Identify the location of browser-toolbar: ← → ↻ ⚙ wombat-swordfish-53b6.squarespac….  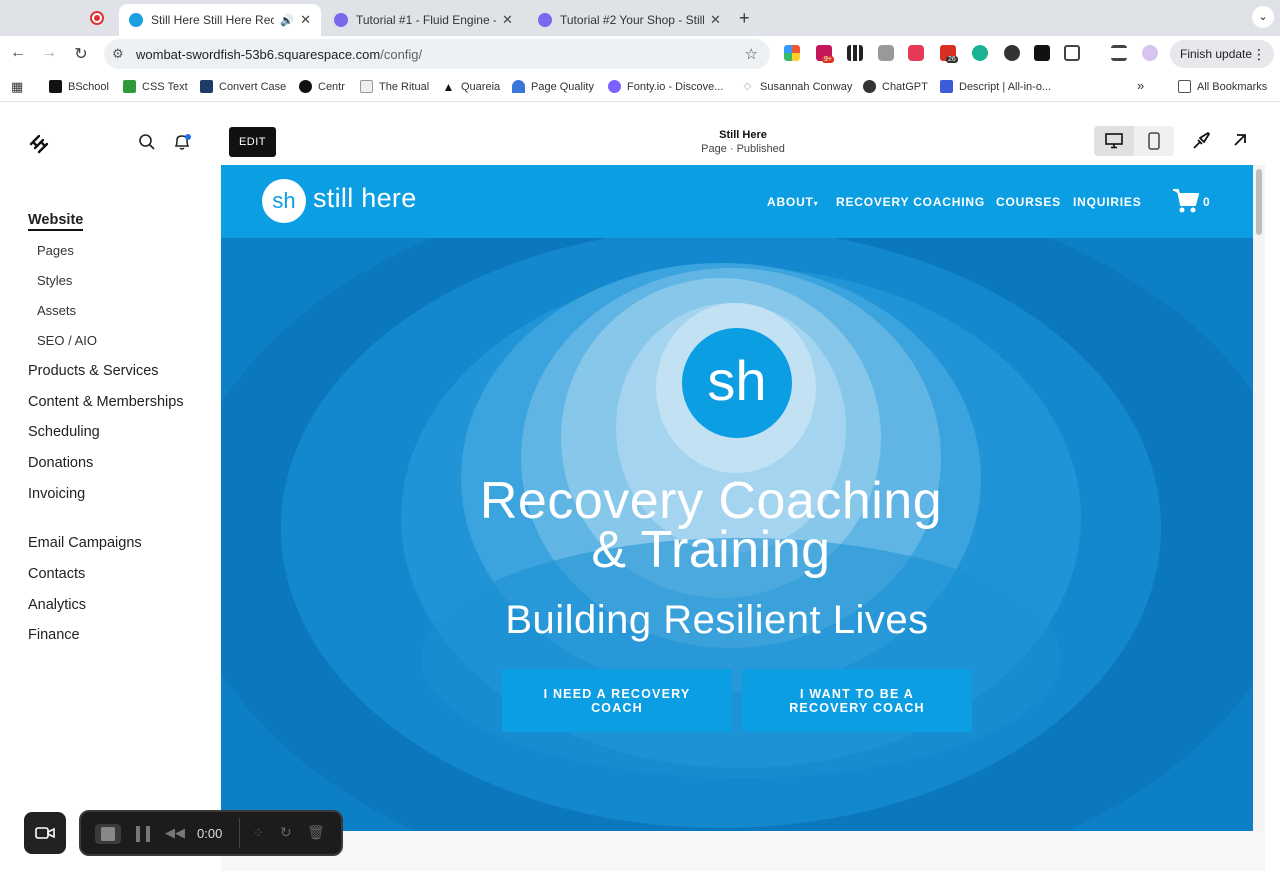
(640, 54).